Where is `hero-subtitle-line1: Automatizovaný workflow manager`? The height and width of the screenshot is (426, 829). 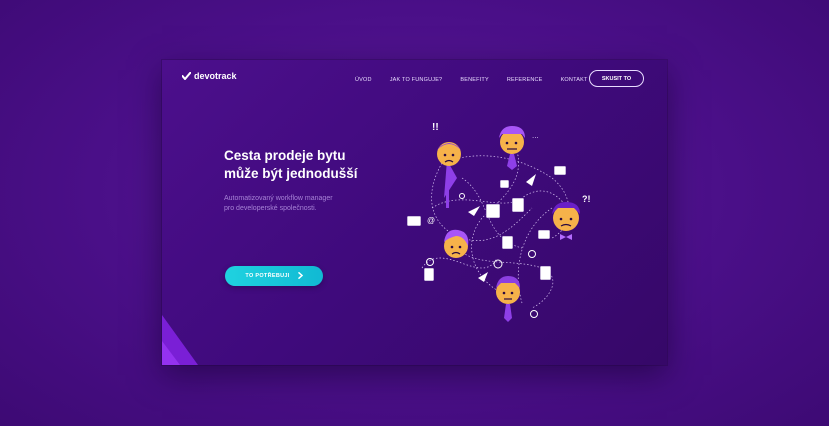
hero-subtitle-line1: Automatizovaný workflow manager is located at coordinates (278, 198).